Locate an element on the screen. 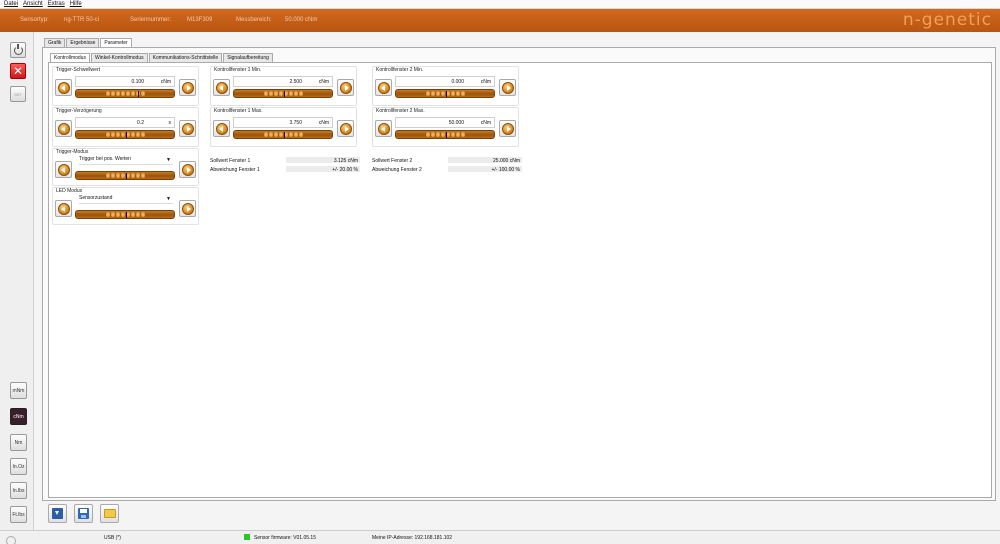  trigger-threshold-slider is located at coordinates (125, 93).